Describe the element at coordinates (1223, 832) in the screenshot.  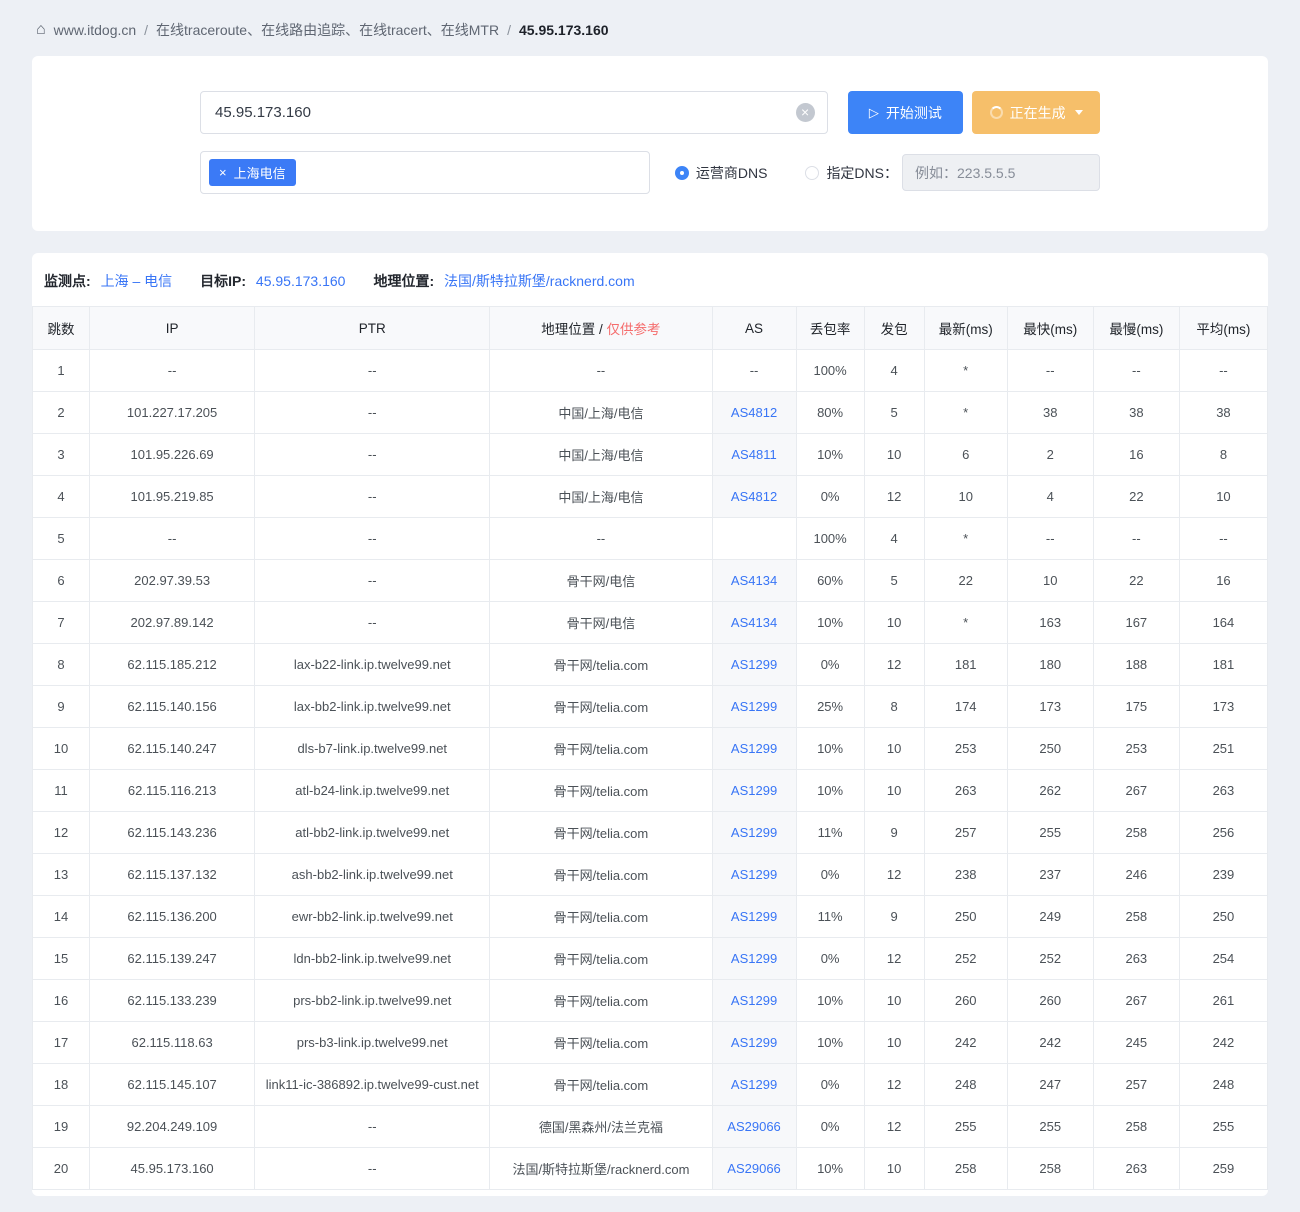
I see `avg-cell: 256` at that location.